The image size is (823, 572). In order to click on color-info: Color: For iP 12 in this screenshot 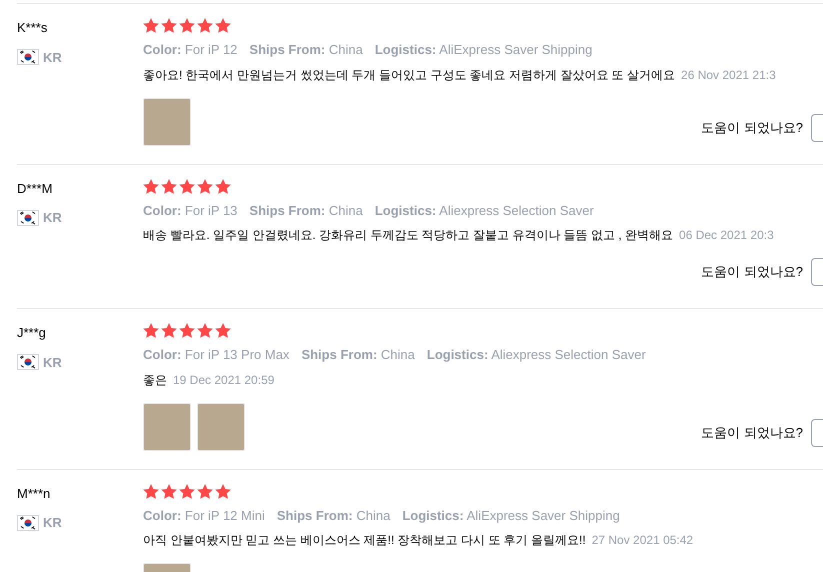, I will do `click(190, 50)`.